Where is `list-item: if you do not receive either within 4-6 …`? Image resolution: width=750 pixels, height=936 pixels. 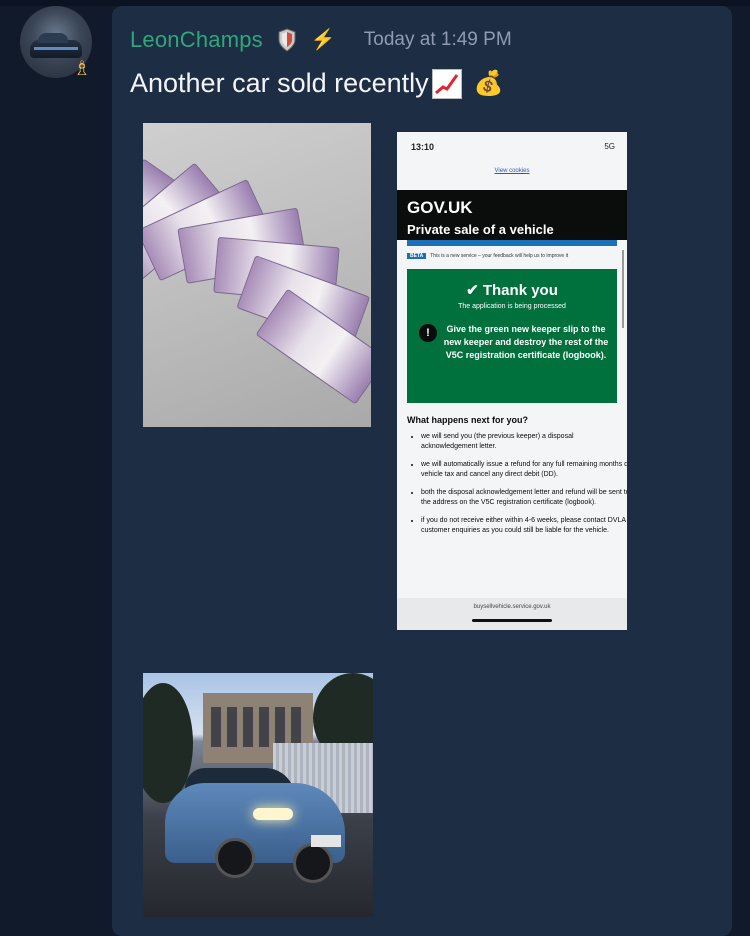
list-item: if you do not receive either within 4-6 … is located at coordinates (524, 526).